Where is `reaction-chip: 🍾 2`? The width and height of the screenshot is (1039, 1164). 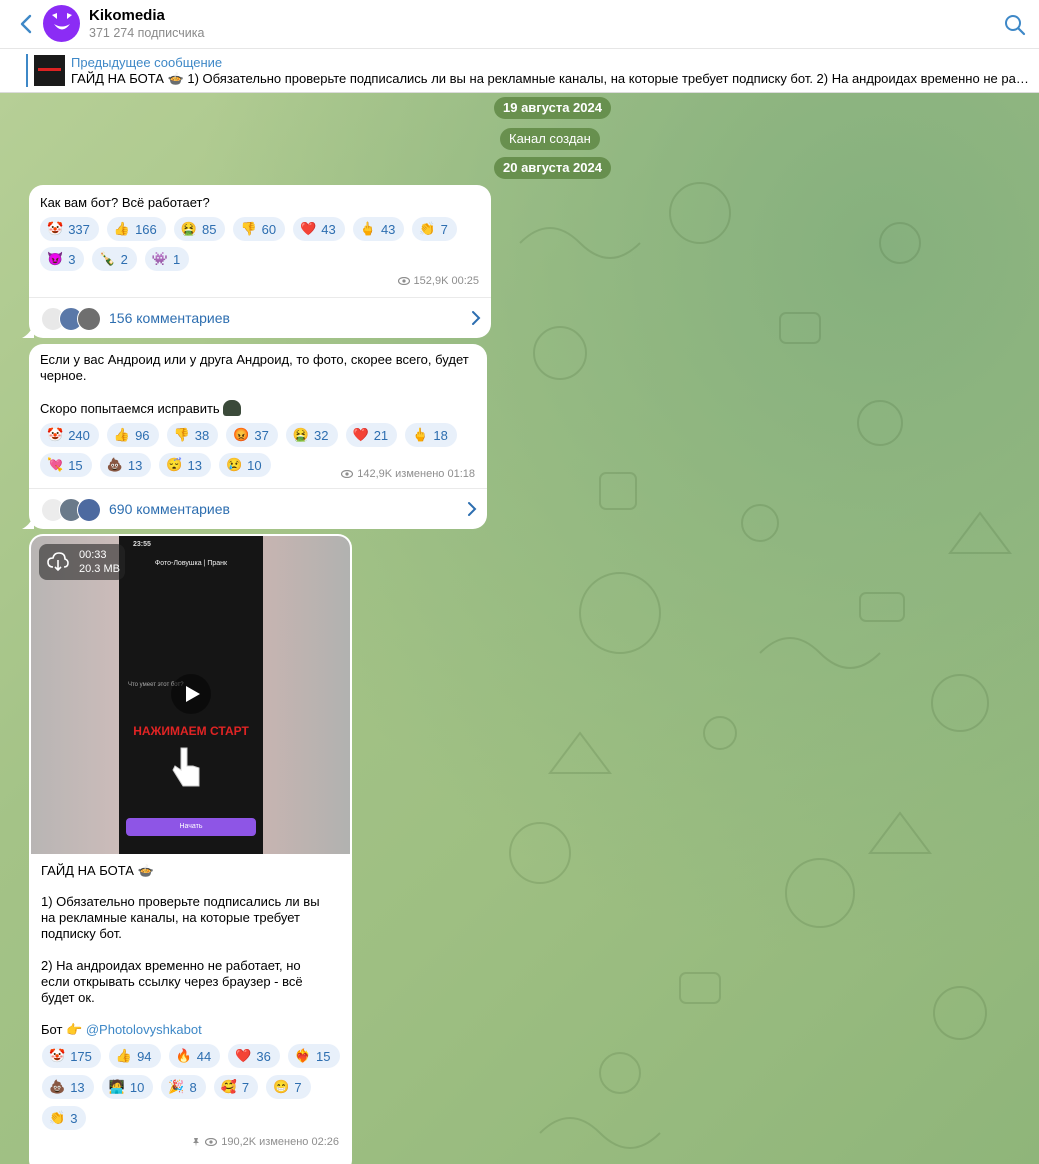 reaction-chip: 🍾 2 is located at coordinates (114, 259).